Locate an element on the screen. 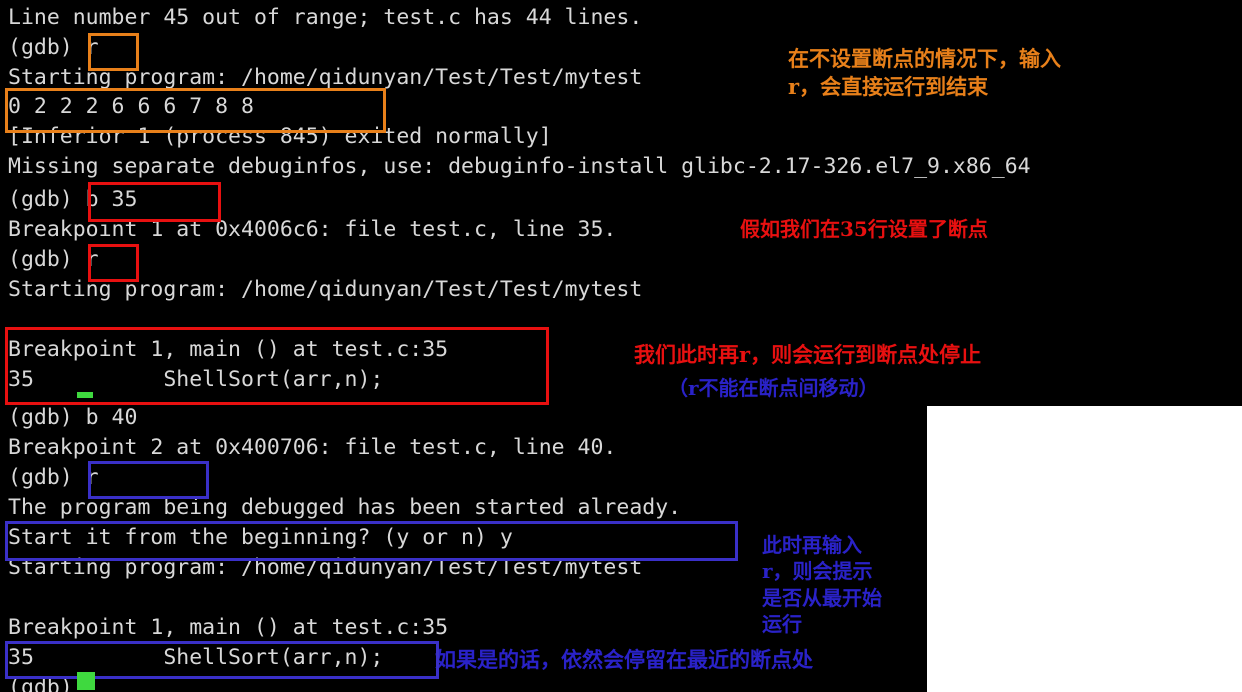 The height and width of the screenshot is (692, 1242). page-background-panel is located at coordinates (1084, 549).